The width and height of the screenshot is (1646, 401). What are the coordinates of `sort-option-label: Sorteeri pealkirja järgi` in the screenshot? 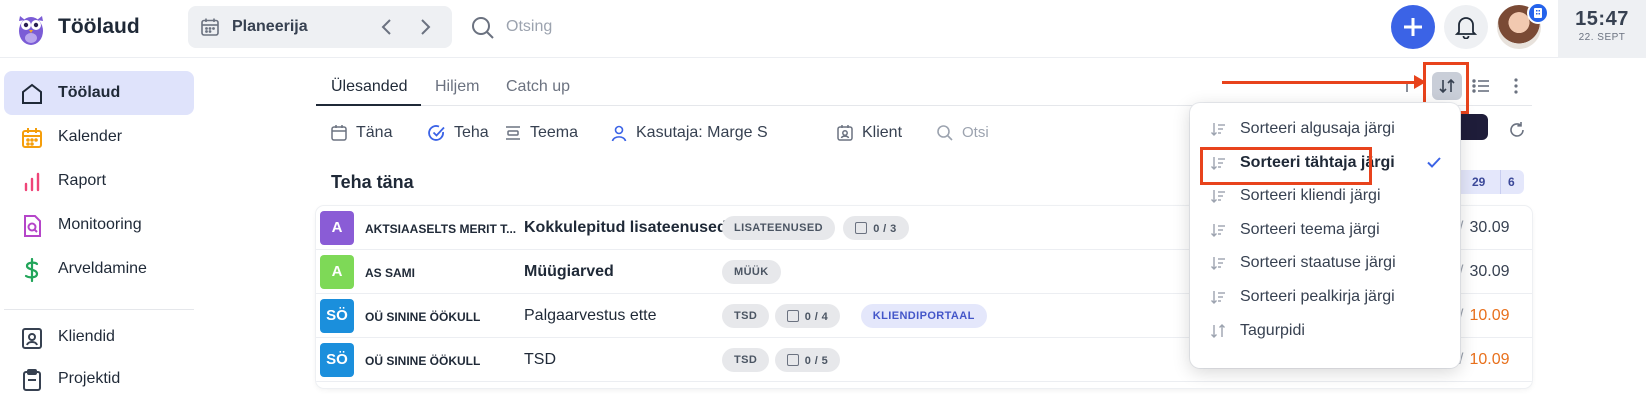 It's located at (1317, 296).